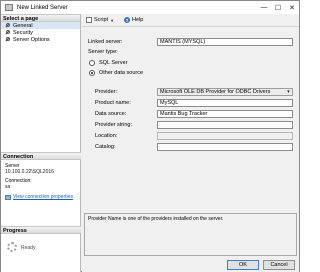  What do you see at coordinates (190, 20) in the screenshot?
I see `toolbar: Script ▼ ? Help` at bounding box center [190, 20].